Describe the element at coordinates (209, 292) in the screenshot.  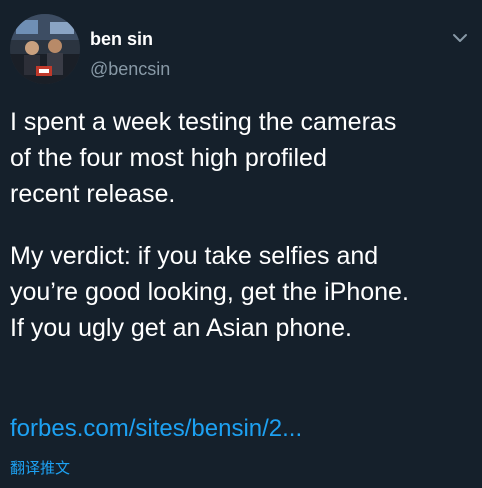
I see `tweet-line: you’re good looking, get the iPhone.` at that location.